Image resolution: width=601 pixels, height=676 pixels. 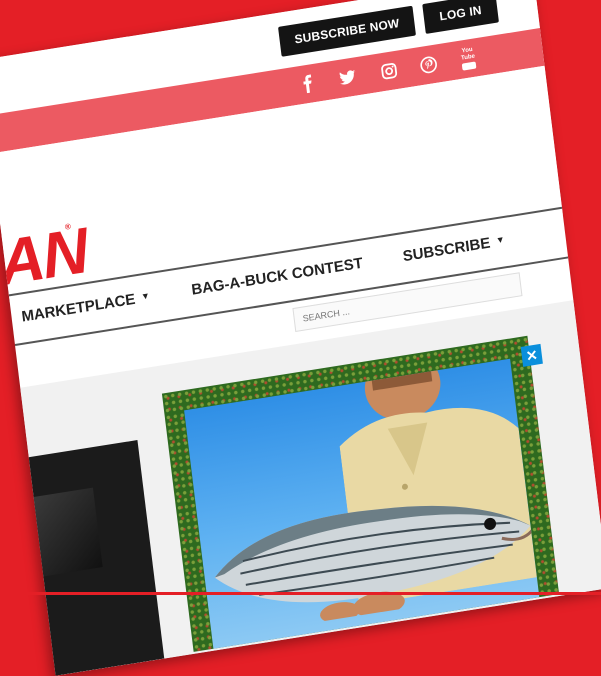 I want to click on nav-item-subscribe: SUBSCRIBE ▼, so click(x=454, y=248).